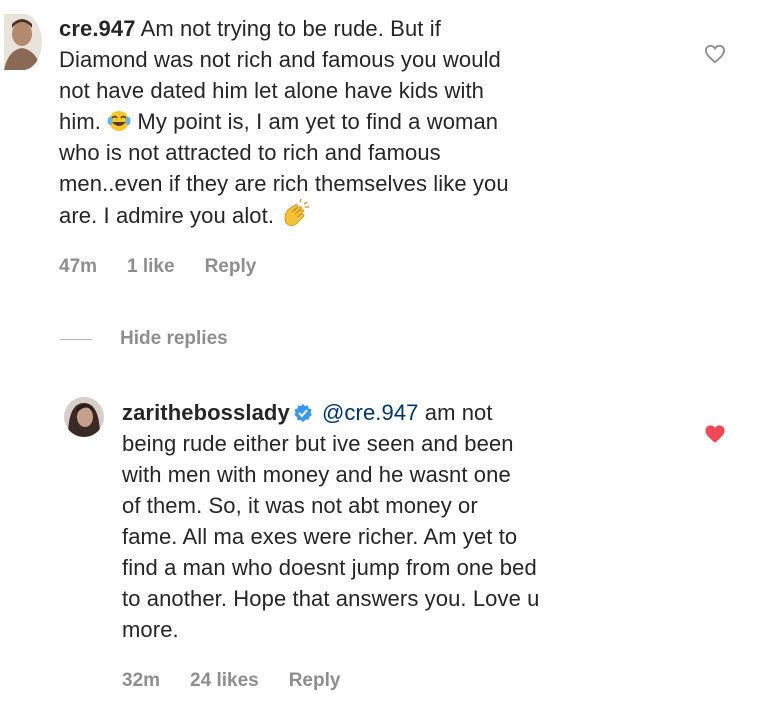 Image resolution: width=768 pixels, height=726 pixels. What do you see at coordinates (84, 417) in the screenshot?
I see `avatar-zarithebosslady` at bounding box center [84, 417].